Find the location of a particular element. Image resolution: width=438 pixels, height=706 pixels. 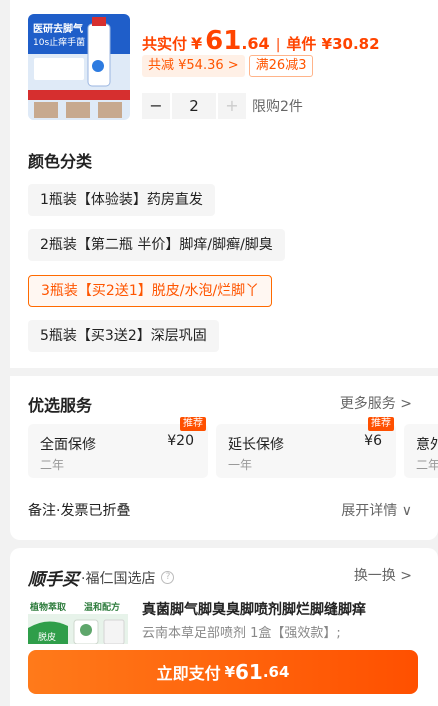

service-term: 一年 is located at coordinates (240, 465).